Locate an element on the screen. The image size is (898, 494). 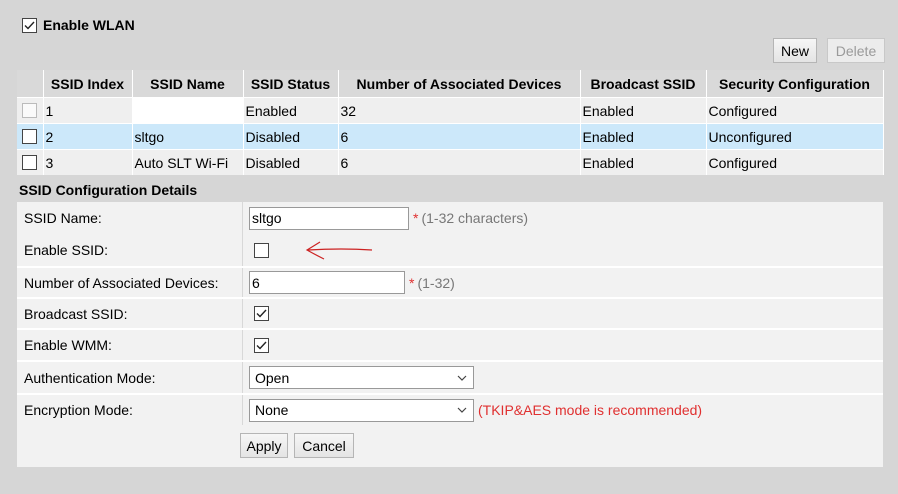
devices-label: Number of Associated Devices: is located at coordinates (130, 282).